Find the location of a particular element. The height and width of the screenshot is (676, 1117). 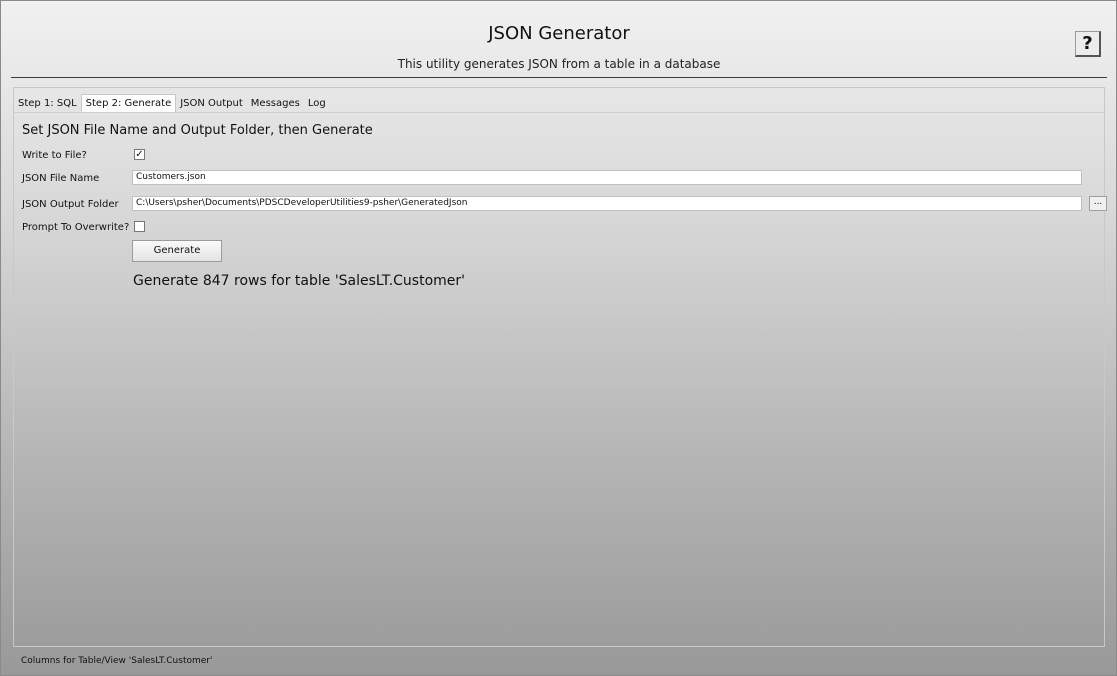

tab-step2-generate: Step 2: Generate is located at coordinates (128, 103).